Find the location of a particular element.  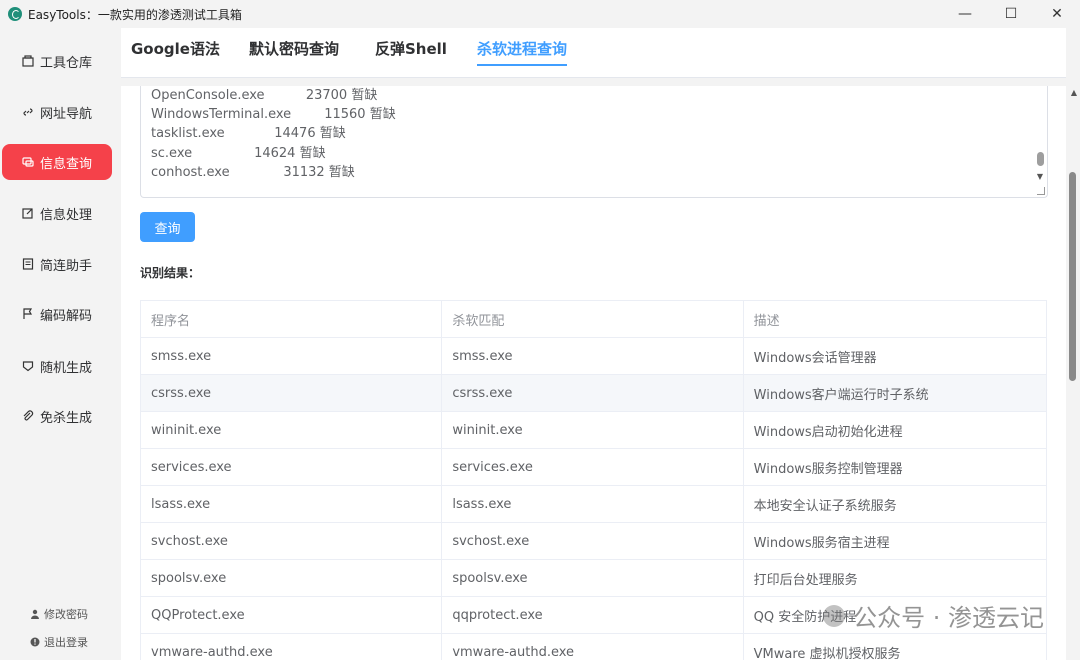

window-controls: — ☐ ✕ is located at coordinates (1011, 14).